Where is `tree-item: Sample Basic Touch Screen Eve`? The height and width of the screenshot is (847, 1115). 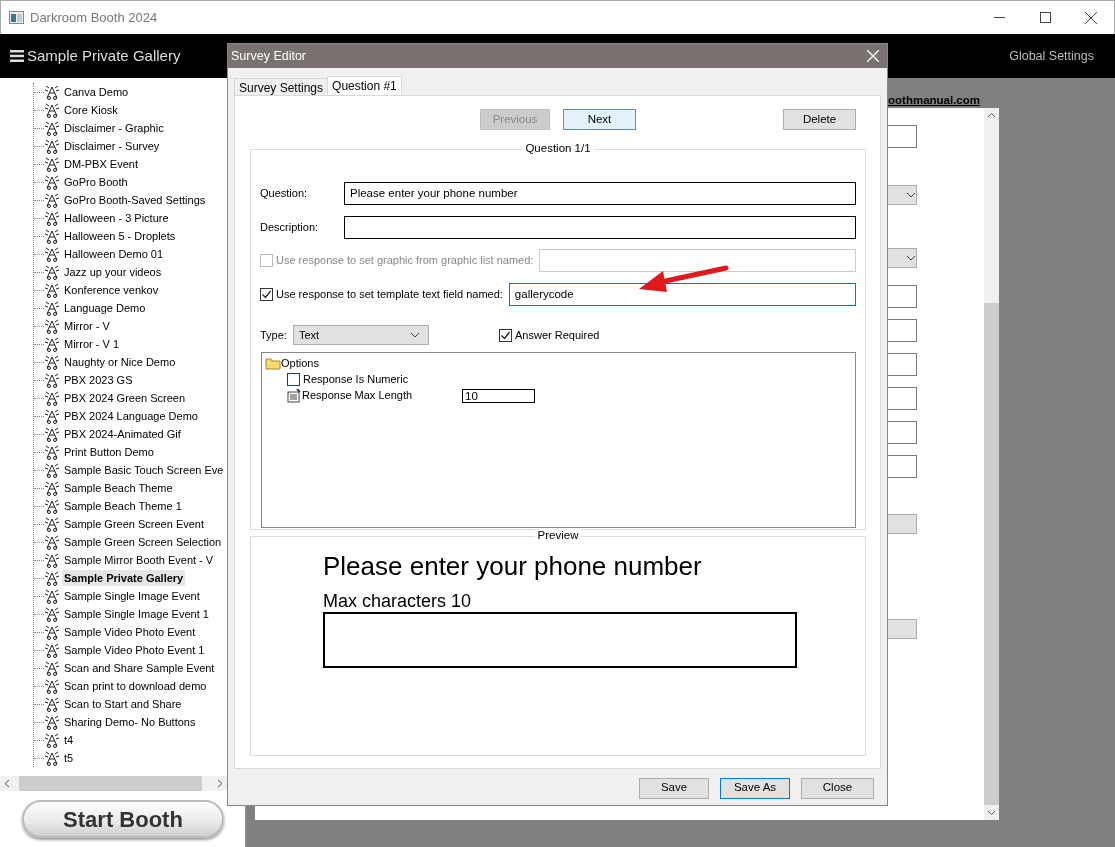
tree-item: Sample Basic Touch Screen Eve is located at coordinates (144, 470).